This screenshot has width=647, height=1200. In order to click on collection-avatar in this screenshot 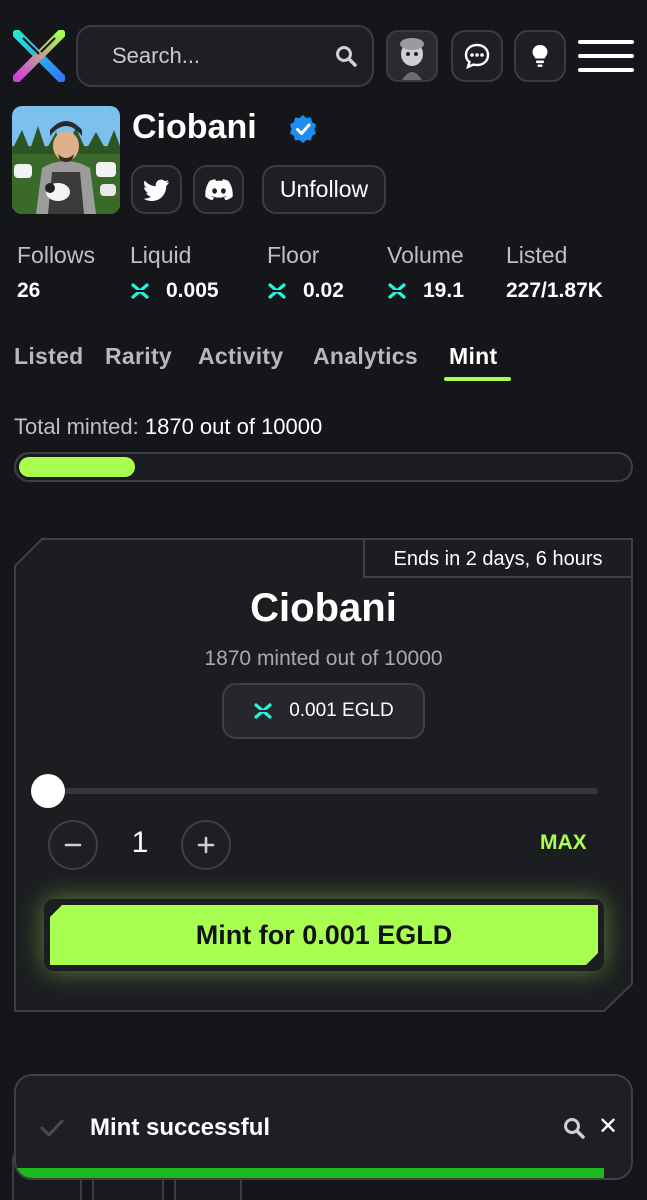, I will do `click(66, 160)`.